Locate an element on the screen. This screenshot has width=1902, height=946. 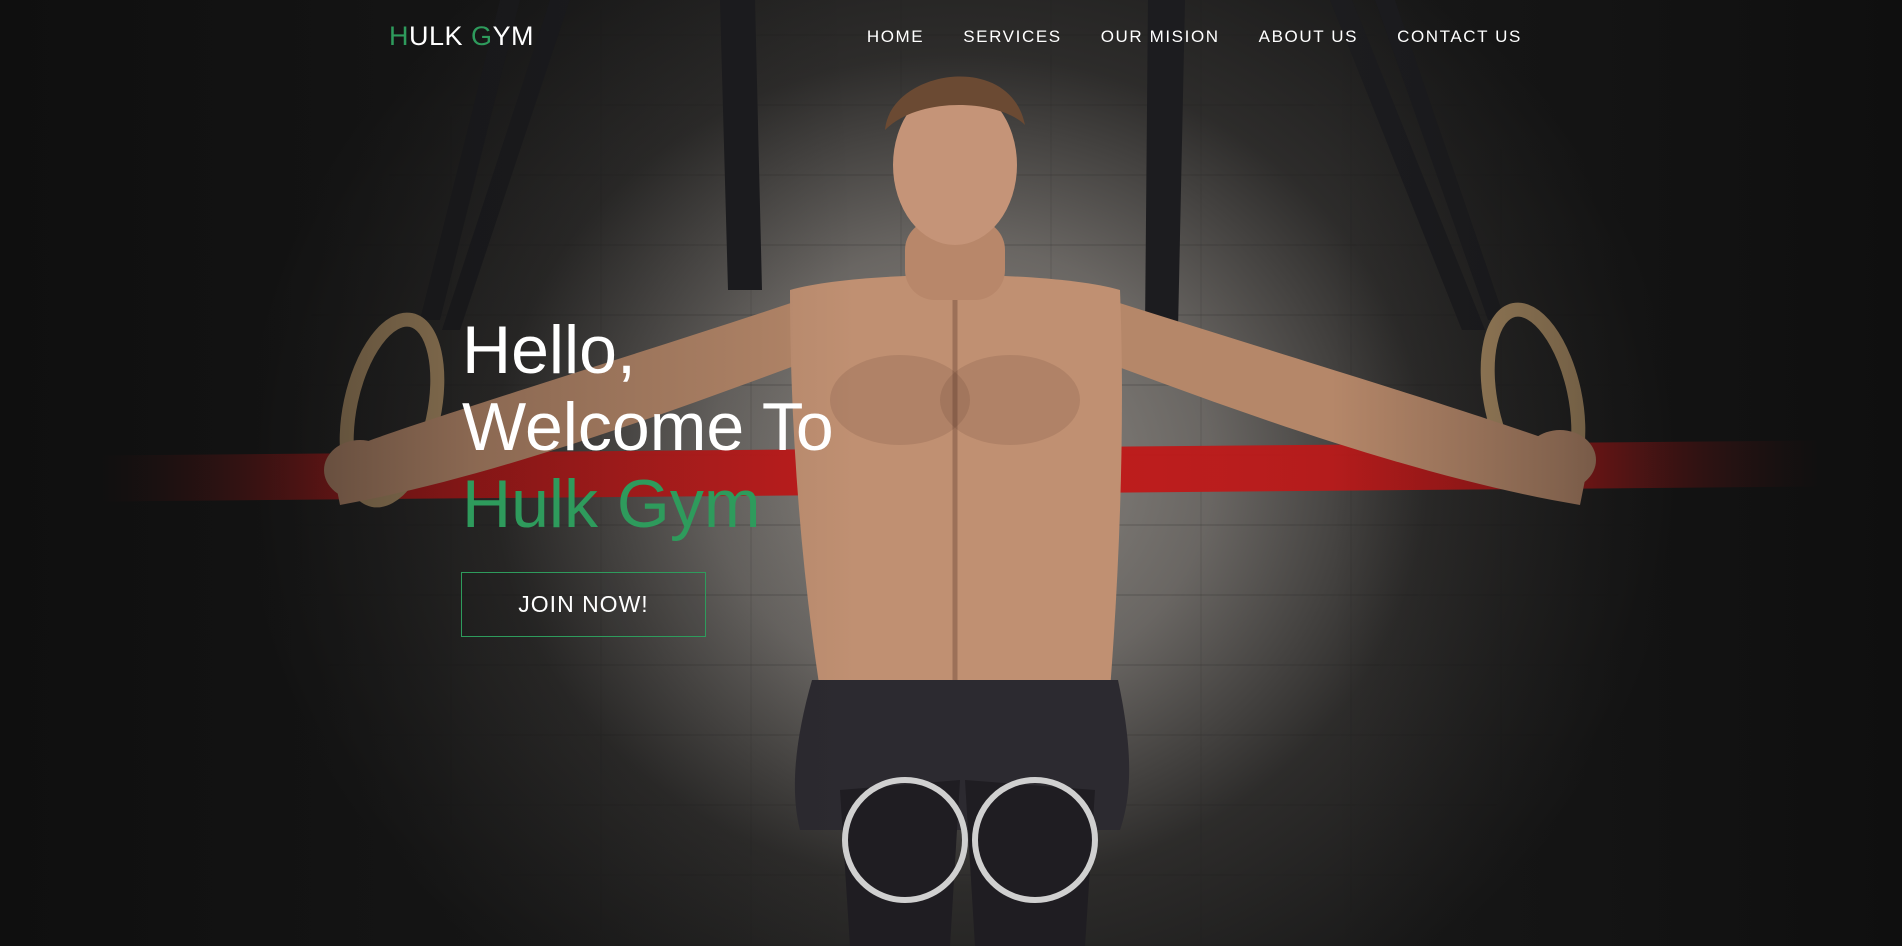
nav-link-our-mision: OUR MISION is located at coordinates (1160, 36).